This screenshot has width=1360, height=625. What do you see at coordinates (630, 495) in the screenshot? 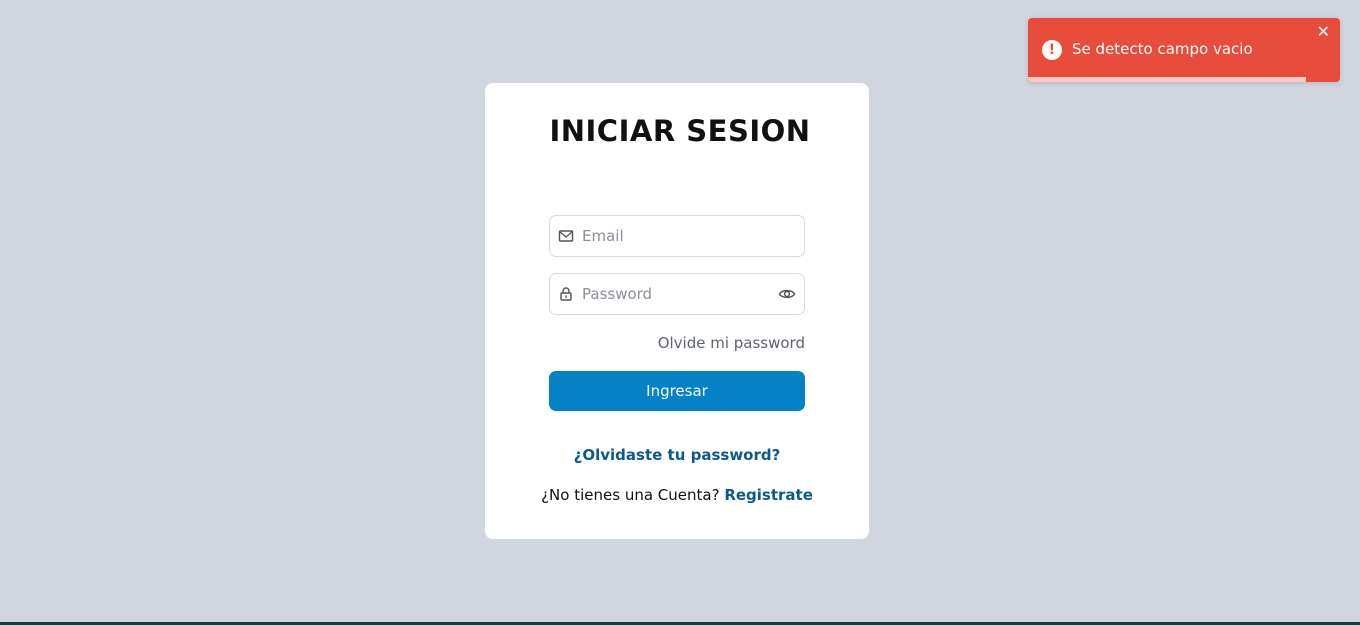
I see `no-account-text: ¿No tienes una Cuenta?` at bounding box center [630, 495].